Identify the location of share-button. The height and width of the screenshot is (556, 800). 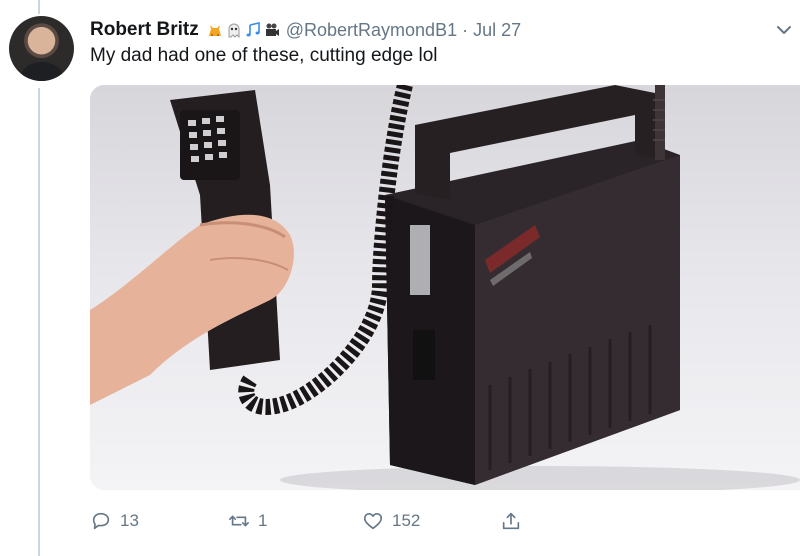
(511, 521).